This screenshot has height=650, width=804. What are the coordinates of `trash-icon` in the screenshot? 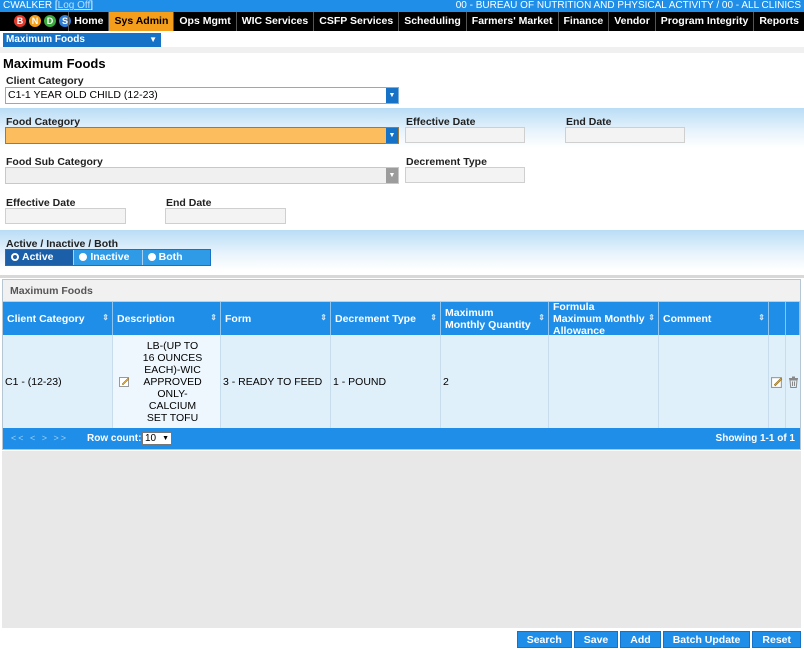 It's located at (793, 382).